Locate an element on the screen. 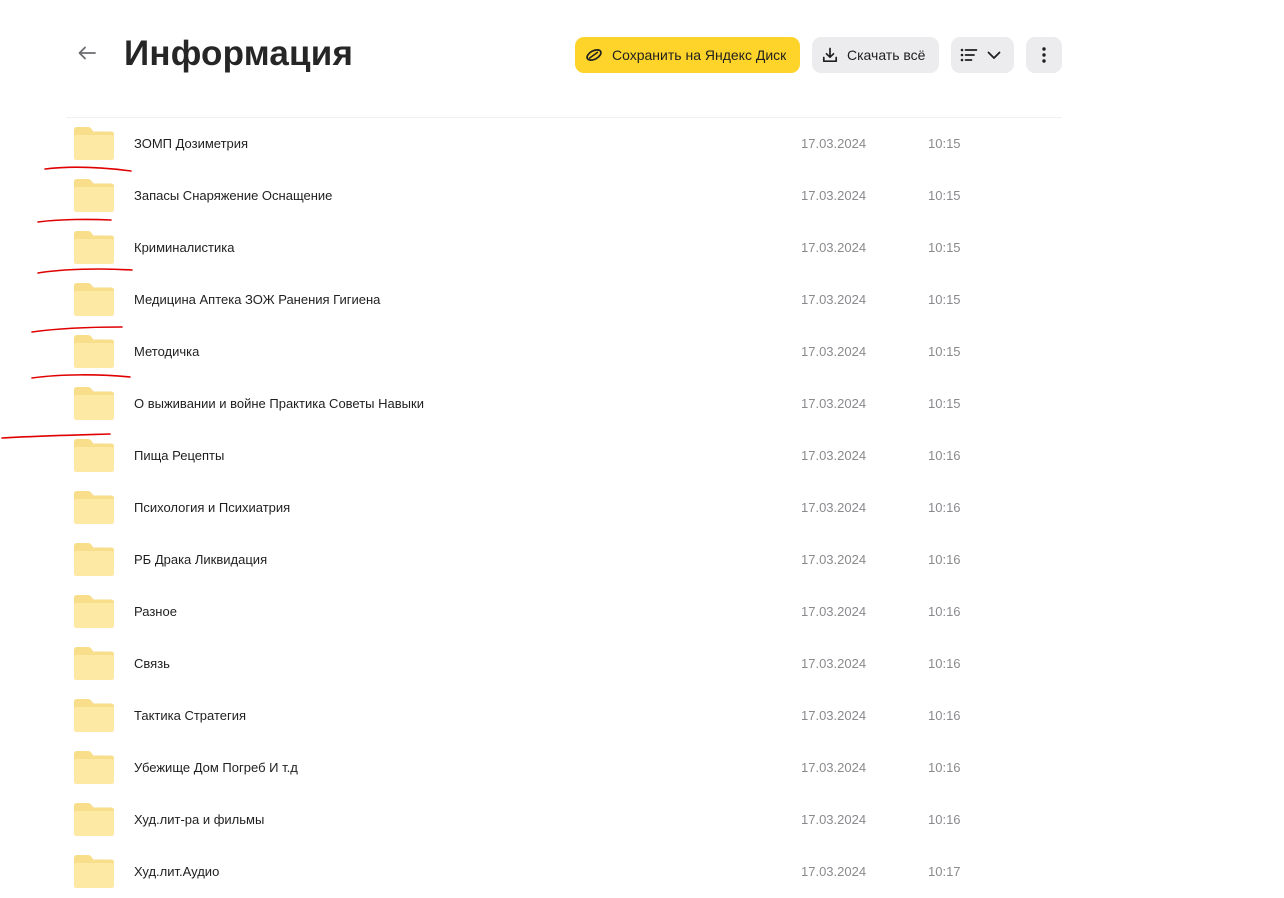 This screenshot has width=1284, height=898. folder-name: ЗОМП Дозиметрия is located at coordinates (191, 143).